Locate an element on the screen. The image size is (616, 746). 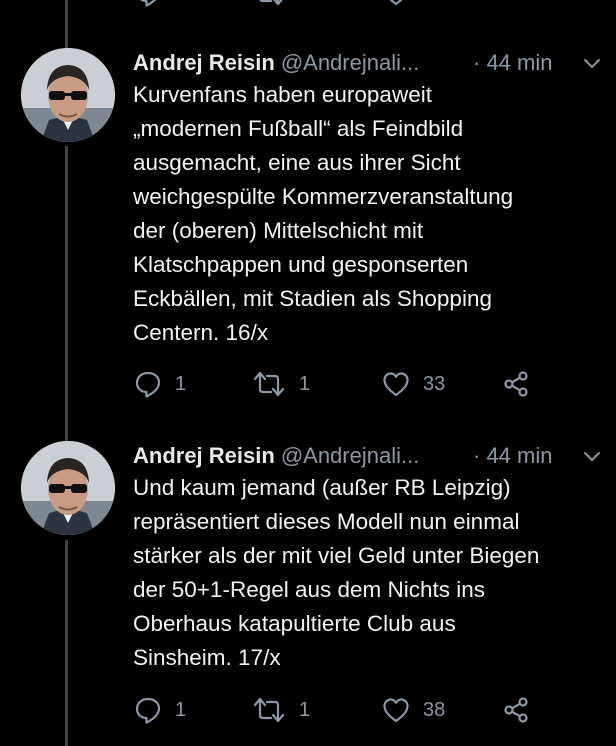
like-button: 33 is located at coordinates (413, 384).